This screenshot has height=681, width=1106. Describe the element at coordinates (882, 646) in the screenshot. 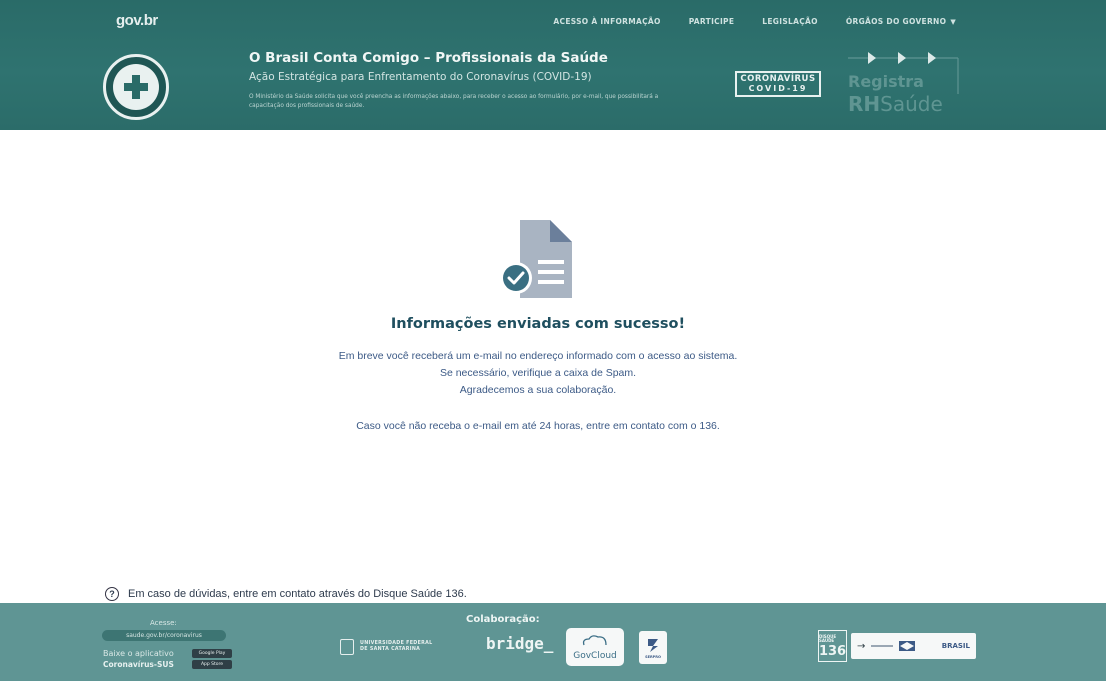

I see `sus-mark-icon` at that location.